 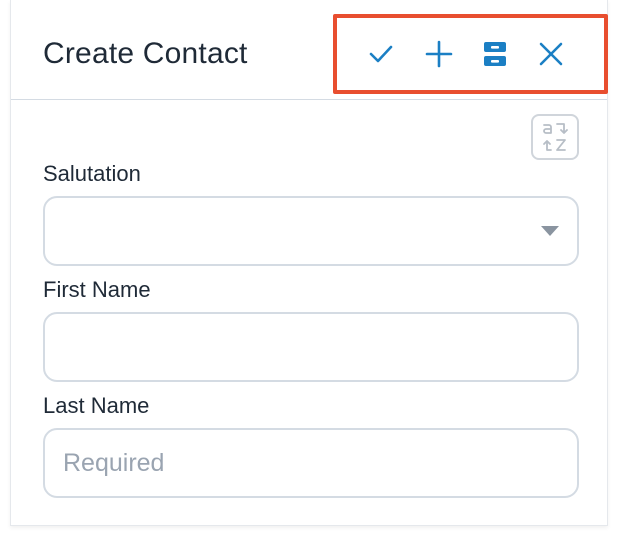 I want to click on check-icon, so click(x=381, y=54).